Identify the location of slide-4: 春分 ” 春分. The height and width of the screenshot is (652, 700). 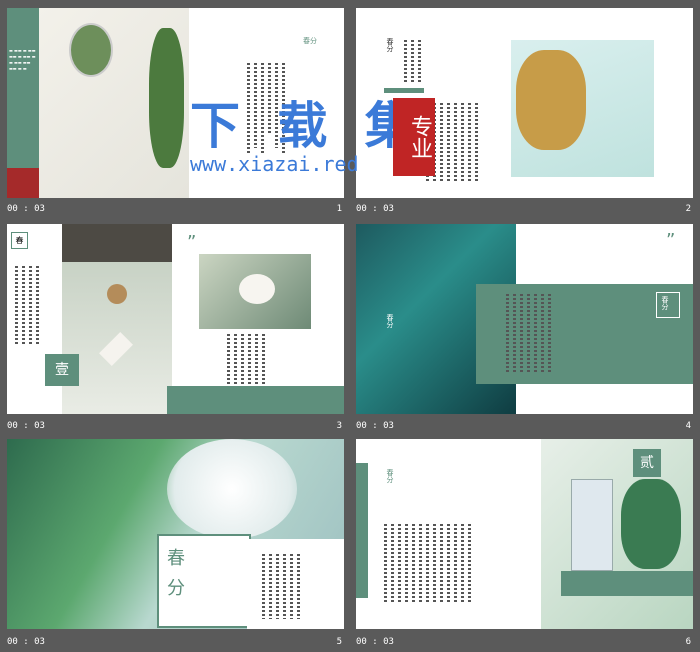
(524, 319).